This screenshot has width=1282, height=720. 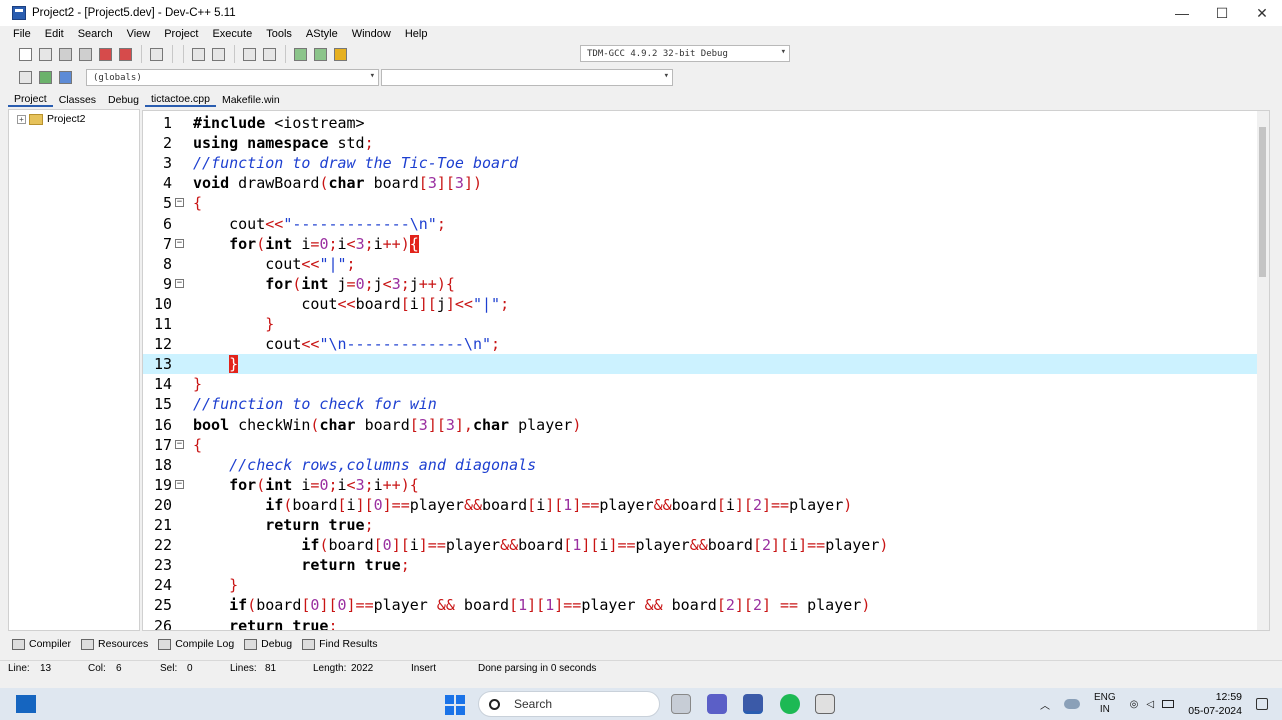 What do you see at coordinates (1262, 704) in the screenshot?
I see `notification-icon` at bounding box center [1262, 704].